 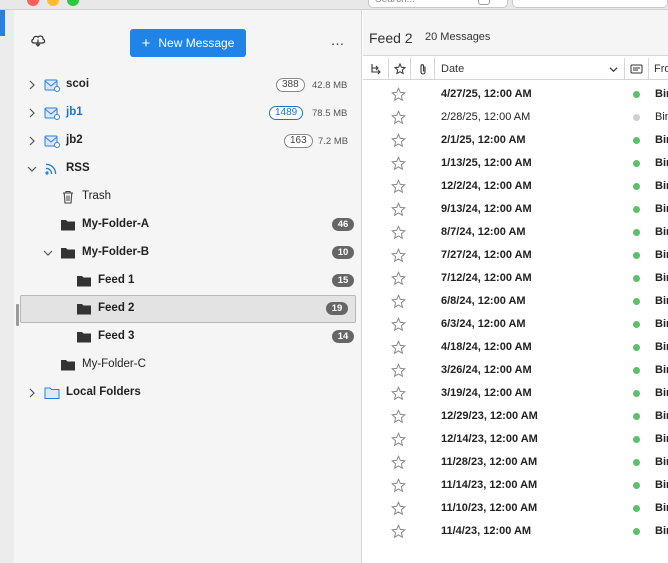 I want to click on message-row: 9/13/24, 12:00 AM Bing, so click(x=515, y=209).